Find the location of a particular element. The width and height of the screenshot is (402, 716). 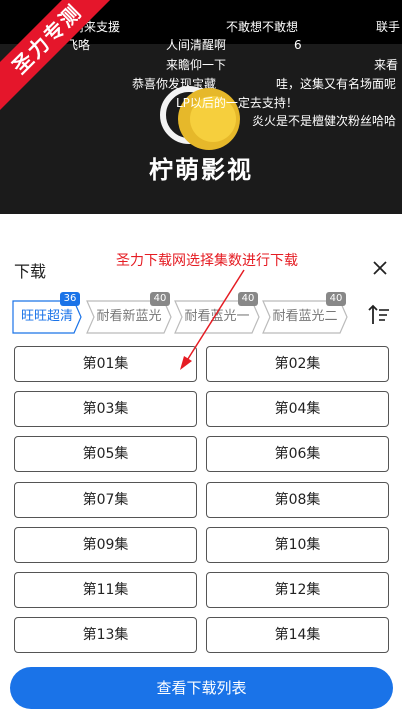

close-icon is located at coordinates (380, 268).